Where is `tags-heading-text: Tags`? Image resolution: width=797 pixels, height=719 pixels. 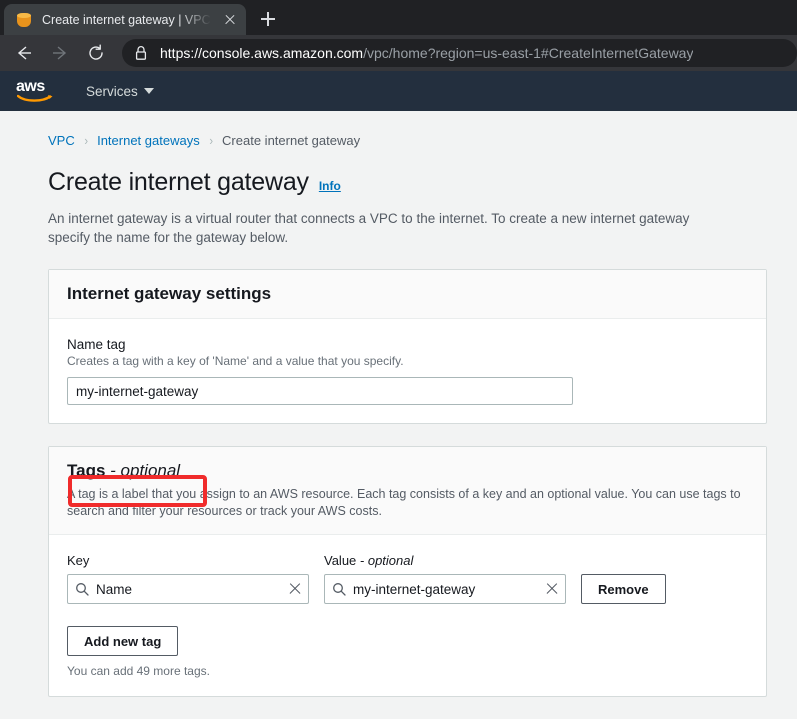
tags-heading-text: Tags is located at coordinates (86, 470).